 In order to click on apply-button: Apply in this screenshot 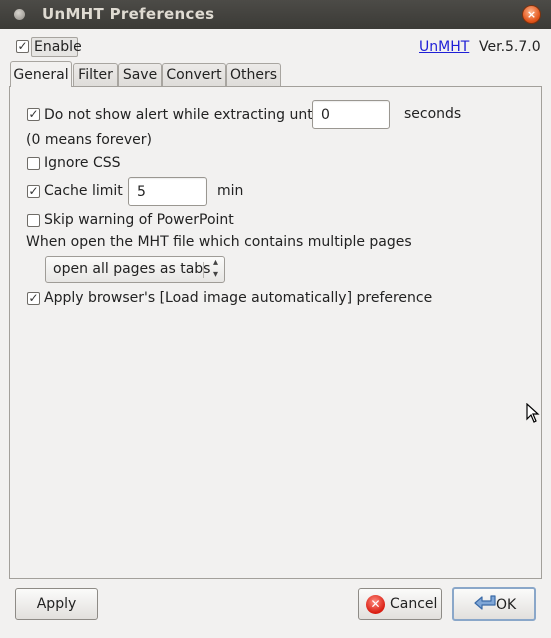, I will do `click(56, 604)`.